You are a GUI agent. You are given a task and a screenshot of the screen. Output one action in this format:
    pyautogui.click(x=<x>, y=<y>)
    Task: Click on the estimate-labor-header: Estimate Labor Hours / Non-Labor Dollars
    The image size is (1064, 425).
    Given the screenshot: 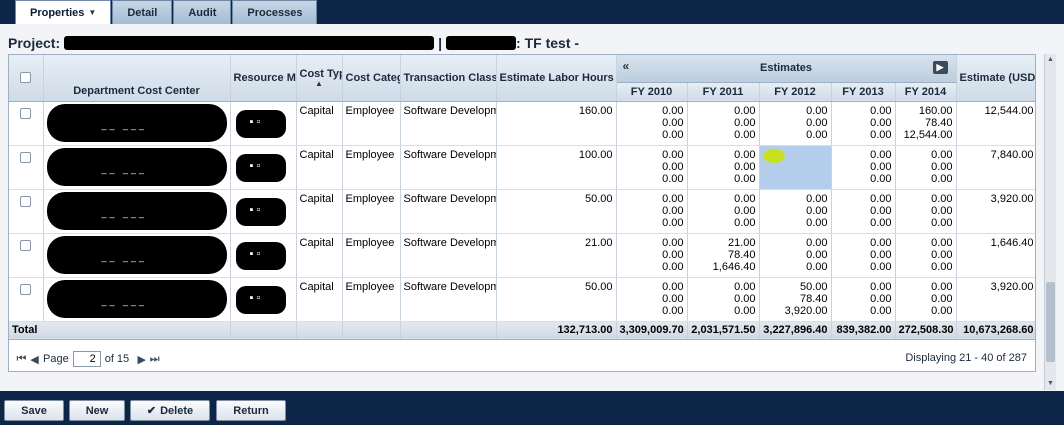 What is the action you would take?
    pyautogui.click(x=556, y=78)
    